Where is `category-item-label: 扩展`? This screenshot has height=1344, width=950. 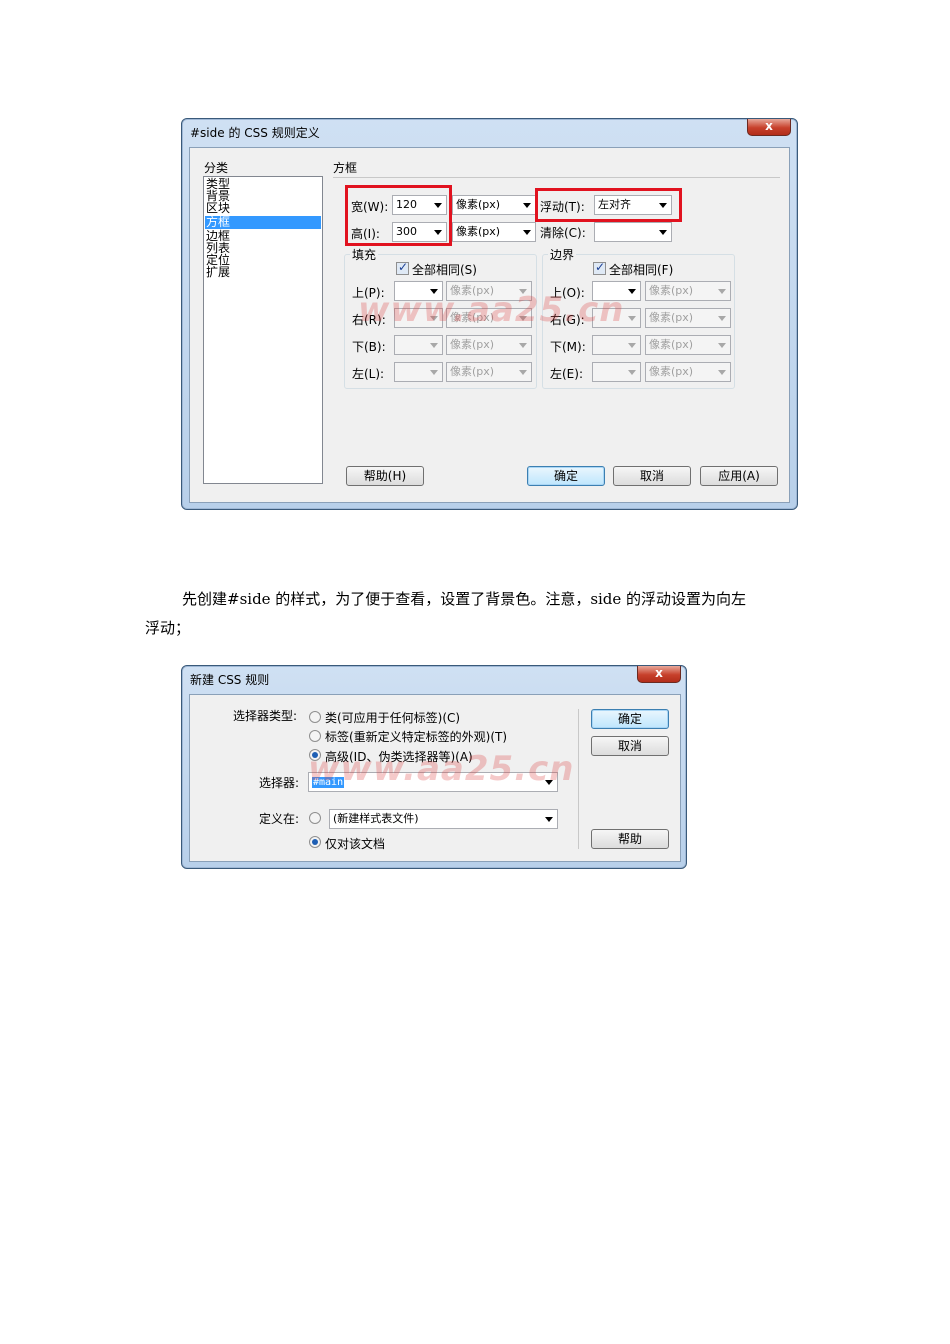 category-item-label: 扩展 is located at coordinates (218, 272).